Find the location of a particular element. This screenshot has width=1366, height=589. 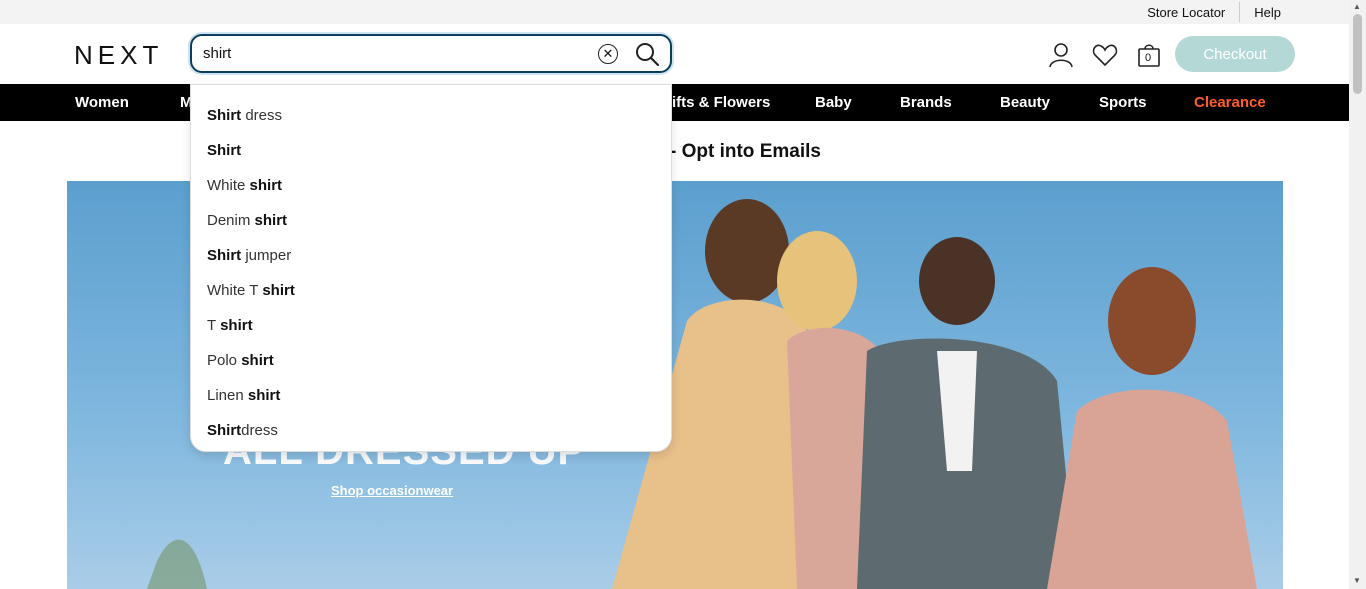

nav-item-clearance: Clearance is located at coordinates (1230, 102).